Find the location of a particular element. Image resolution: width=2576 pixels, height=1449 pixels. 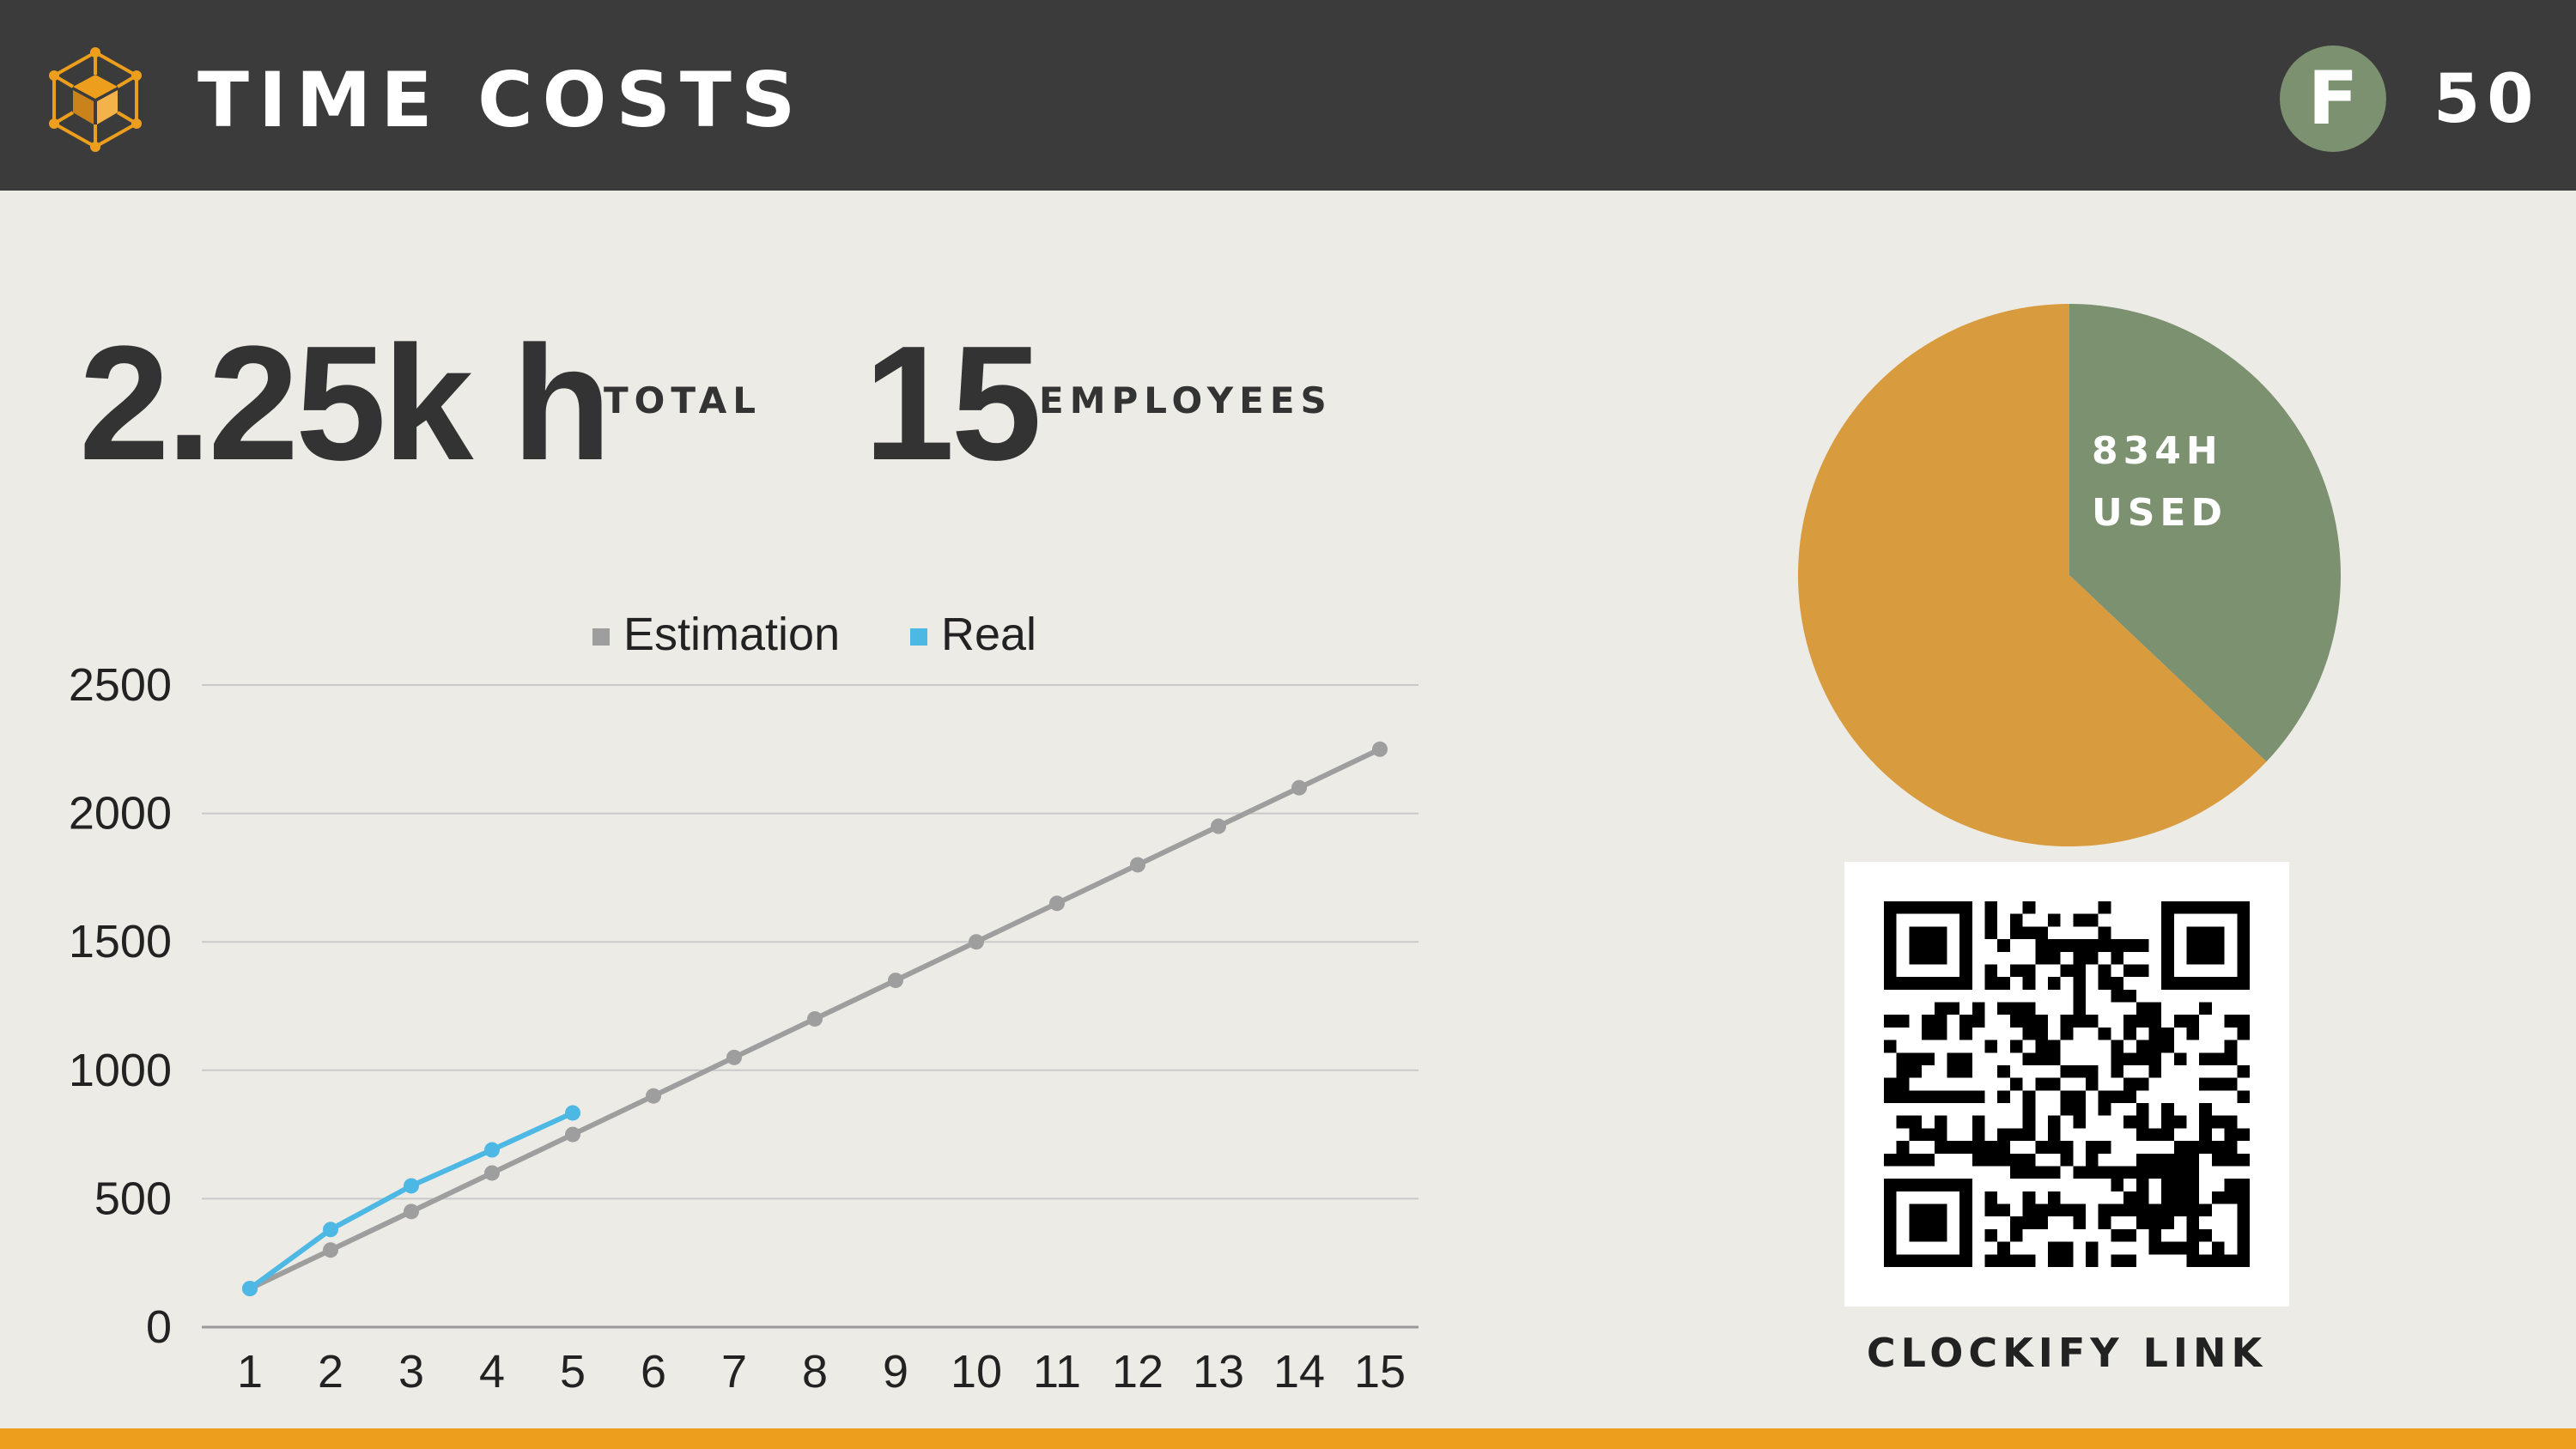

y-tick-label: 1000 is located at coordinates (121, 1070).